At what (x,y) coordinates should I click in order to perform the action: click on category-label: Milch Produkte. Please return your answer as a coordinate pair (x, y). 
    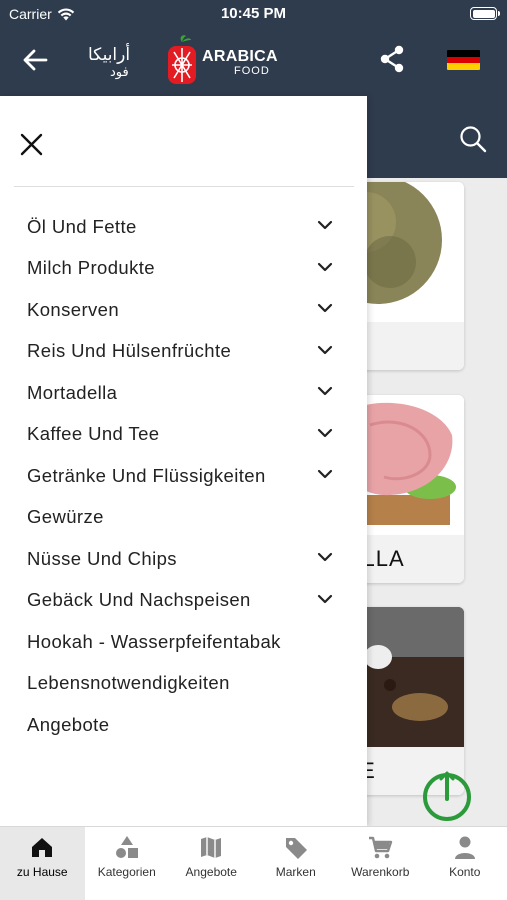
    Looking at the image, I should click on (91, 268).